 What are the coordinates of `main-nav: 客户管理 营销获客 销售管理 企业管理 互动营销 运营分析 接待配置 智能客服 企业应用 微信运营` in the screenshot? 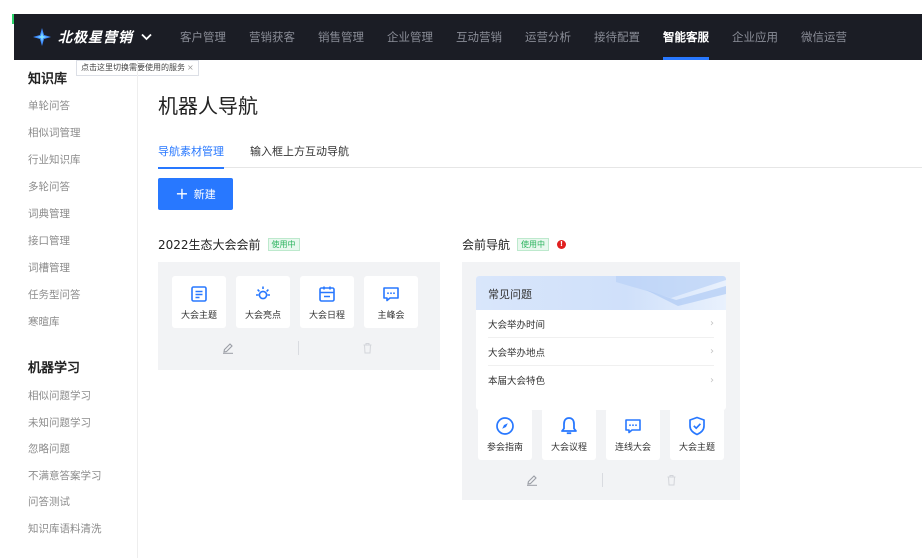 It's located at (525, 37).